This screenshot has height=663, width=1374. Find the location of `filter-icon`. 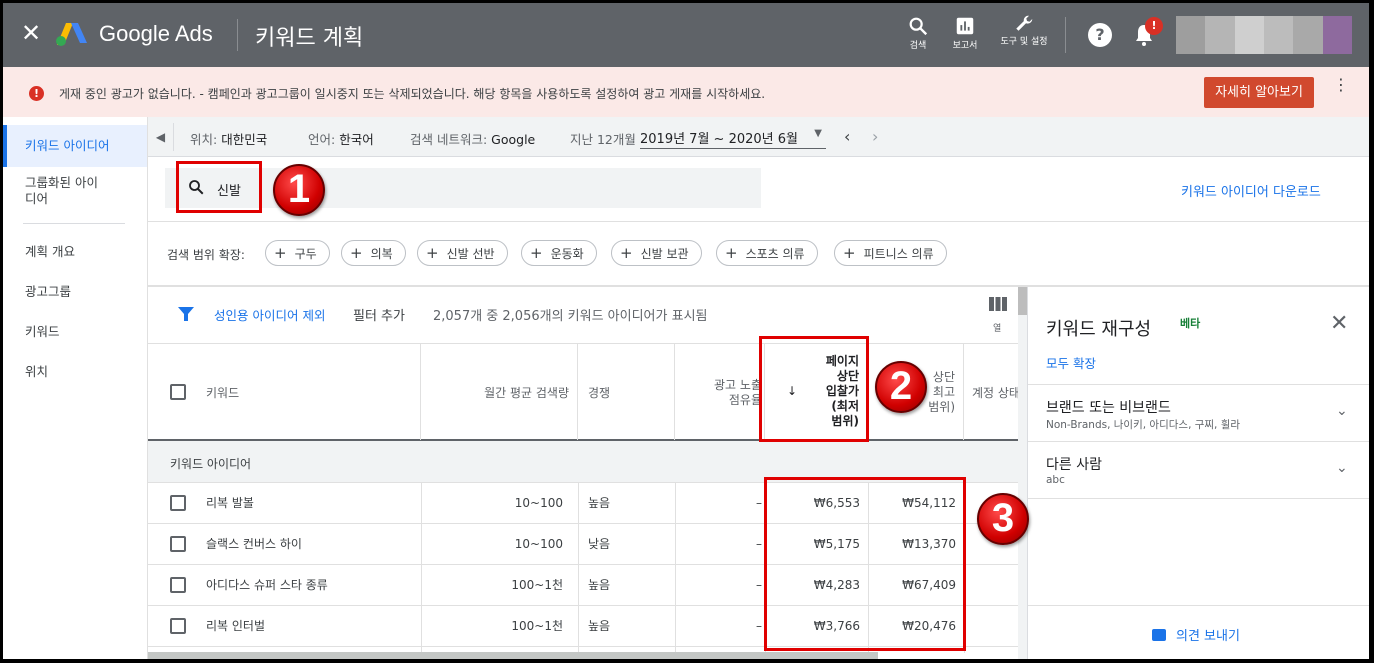

filter-icon is located at coordinates (186, 314).